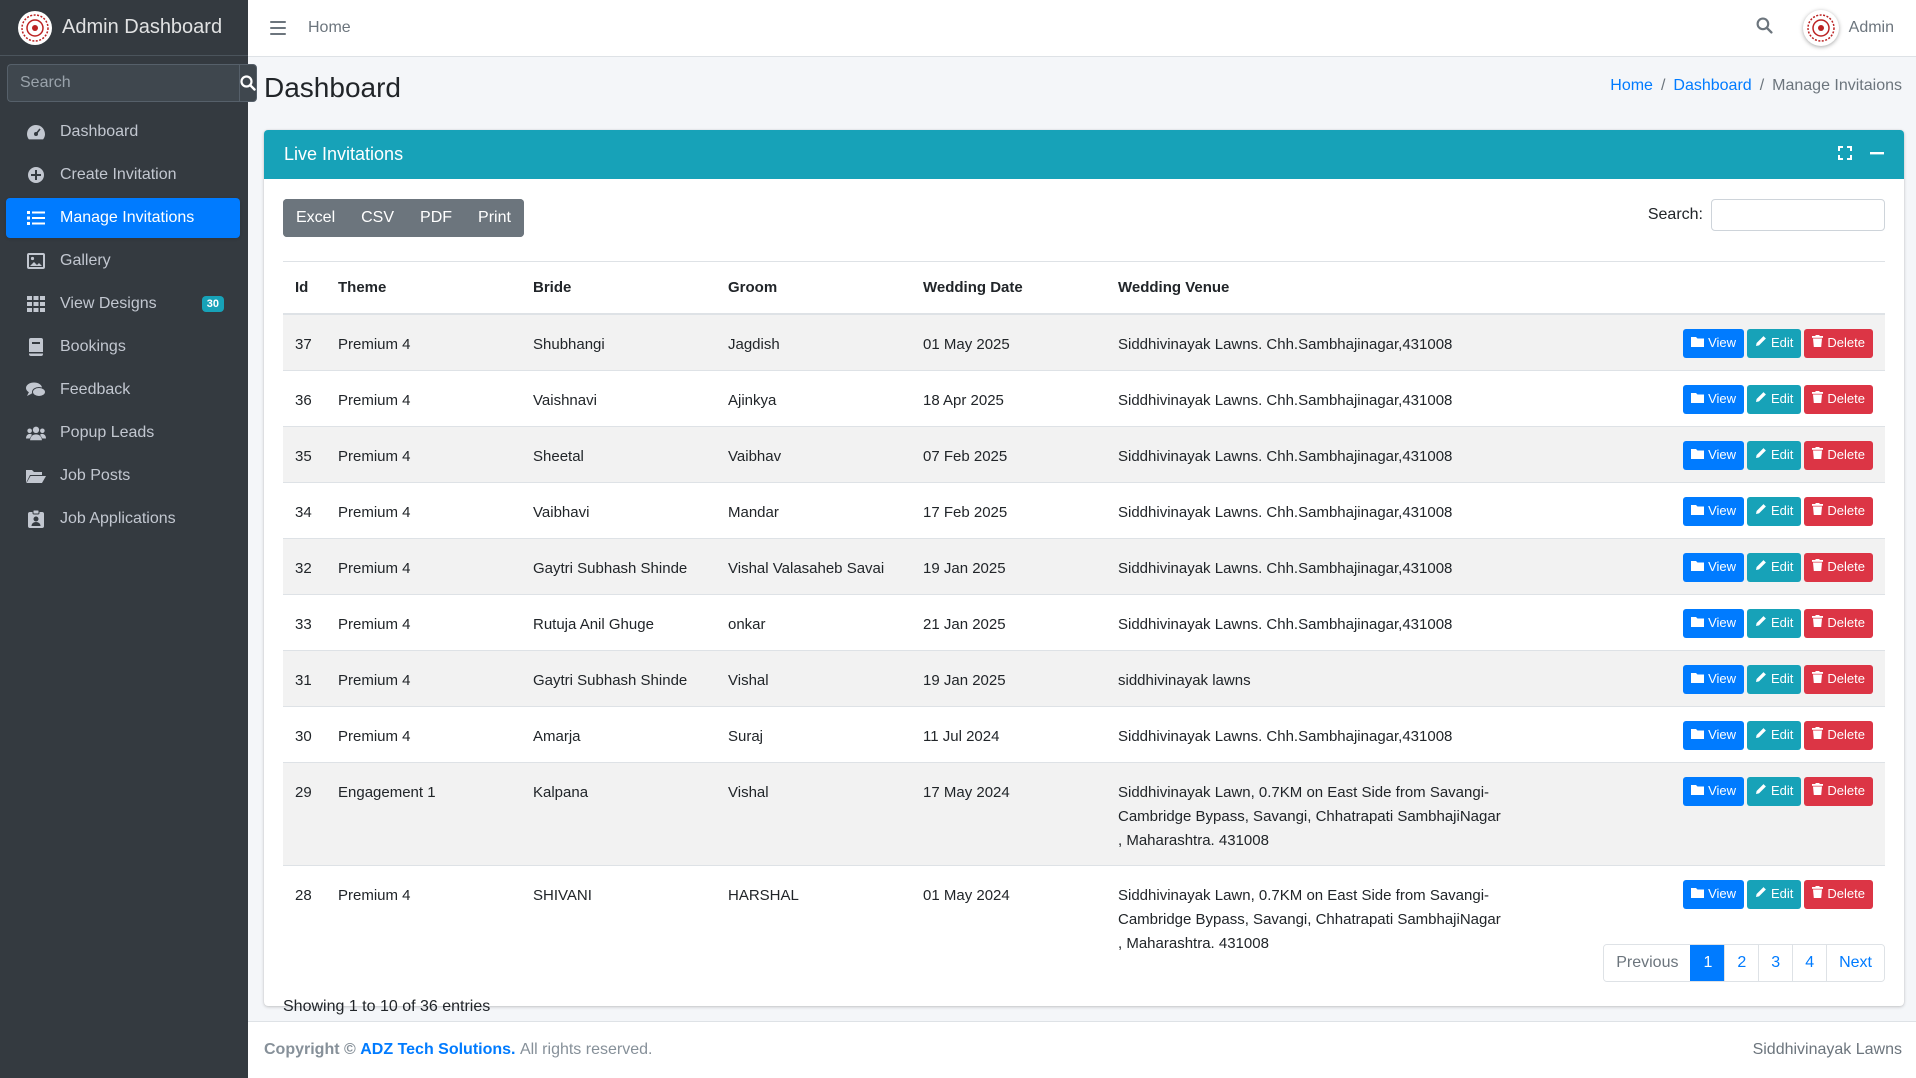 This screenshot has width=1916, height=1078. I want to click on sidebar-item-feedback: Feedback, so click(123, 390).